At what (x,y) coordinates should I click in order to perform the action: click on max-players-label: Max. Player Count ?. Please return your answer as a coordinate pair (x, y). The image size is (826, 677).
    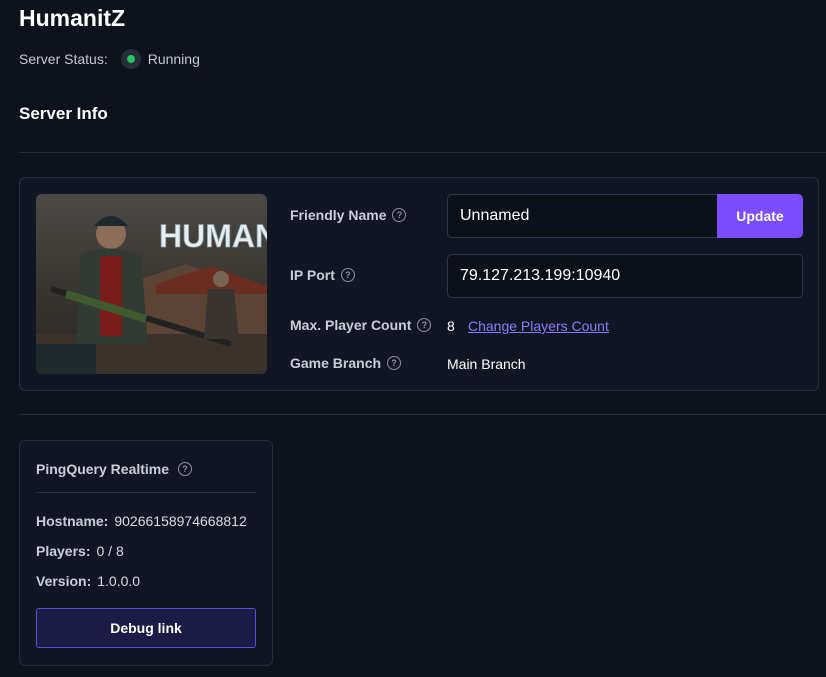
    Looking at the image, I should click on (361, 325).